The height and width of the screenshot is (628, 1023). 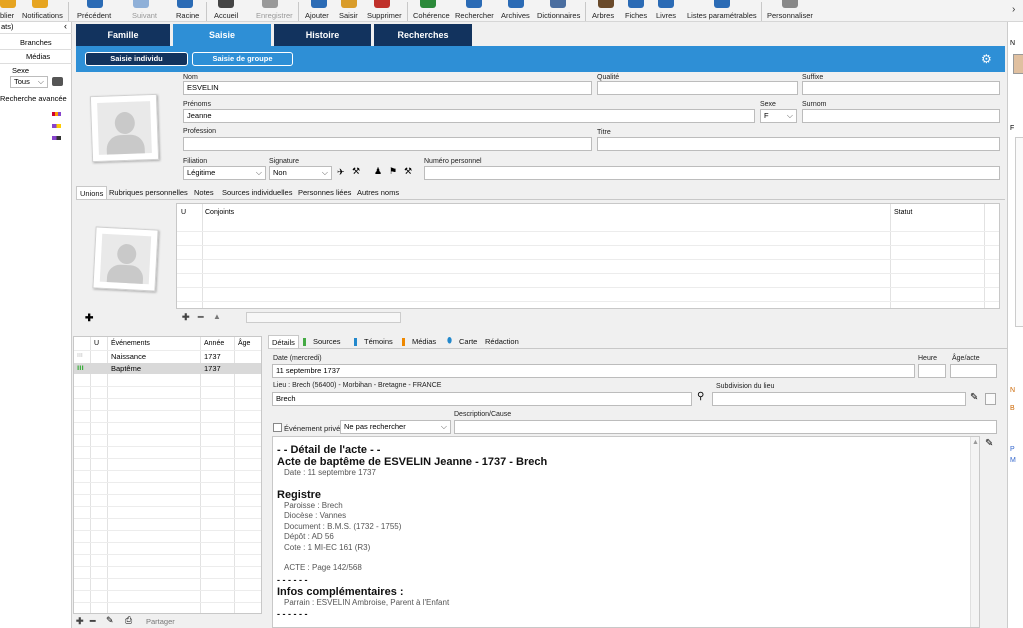 I want to click on toolbar-rechercher: Rechercher, so click(x=474, y=15).